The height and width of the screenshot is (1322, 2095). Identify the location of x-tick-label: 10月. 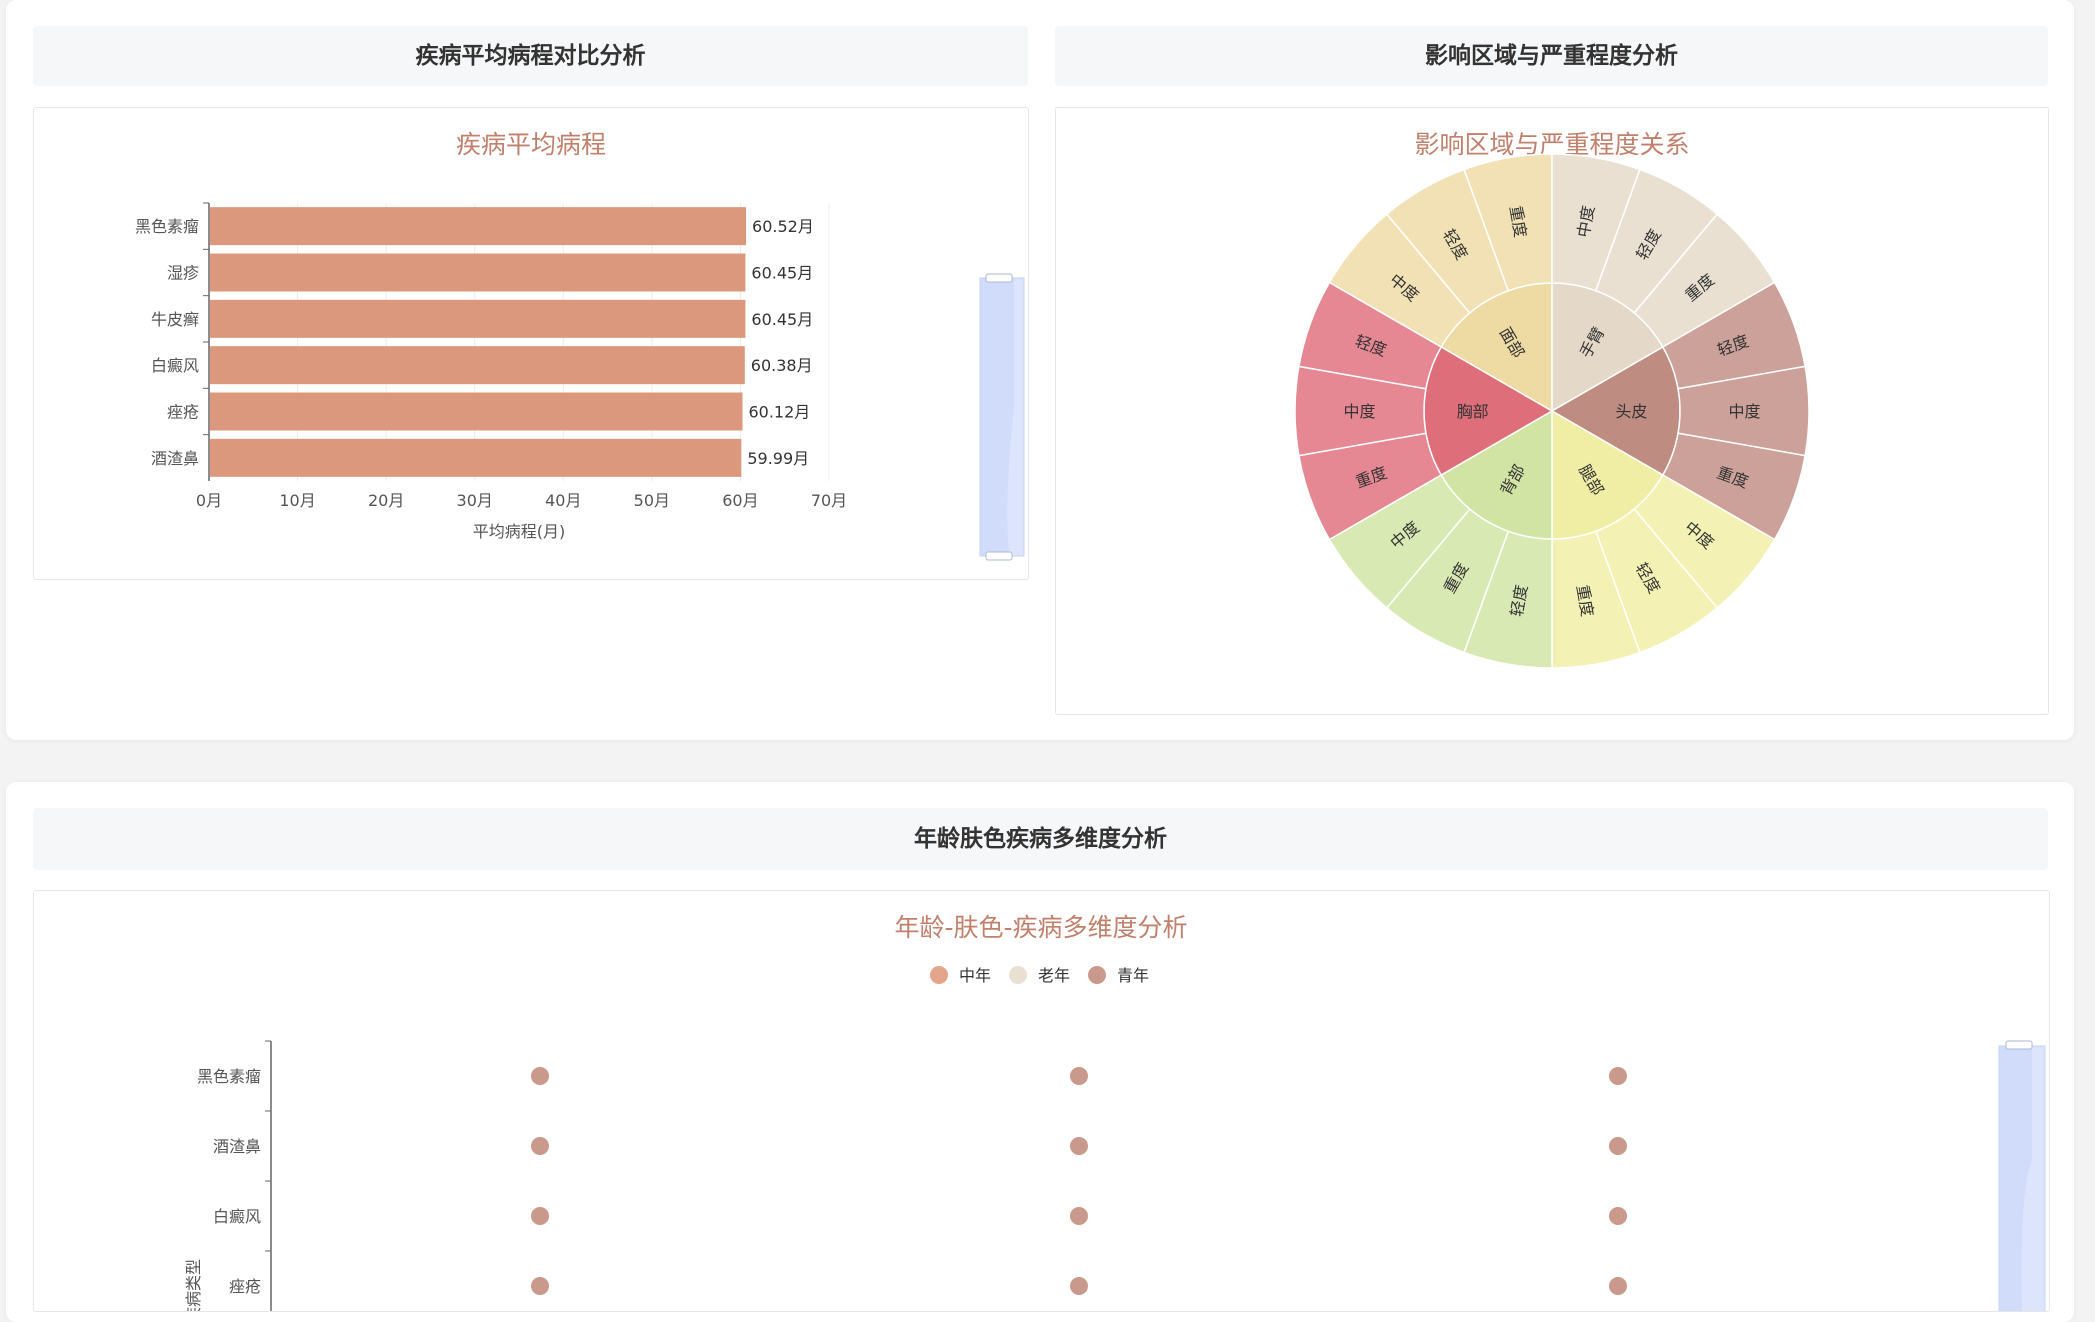
(297, 500).